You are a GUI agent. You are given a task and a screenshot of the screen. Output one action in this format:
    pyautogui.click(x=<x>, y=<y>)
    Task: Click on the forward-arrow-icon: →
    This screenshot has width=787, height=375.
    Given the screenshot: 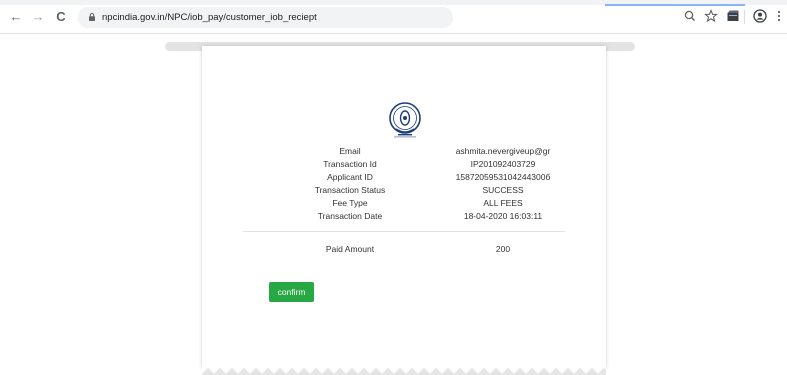 What is the action you would take?
    pyautogui.click(x=38, y=17)
    